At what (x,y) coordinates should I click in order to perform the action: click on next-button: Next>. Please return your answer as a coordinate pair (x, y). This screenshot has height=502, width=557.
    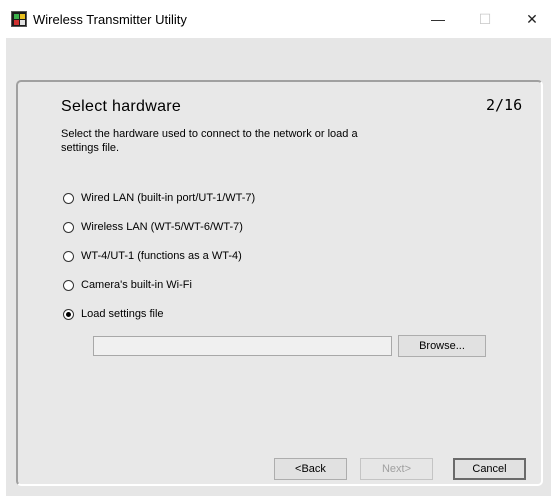
    Looking at the image, I should click on (396, 469).